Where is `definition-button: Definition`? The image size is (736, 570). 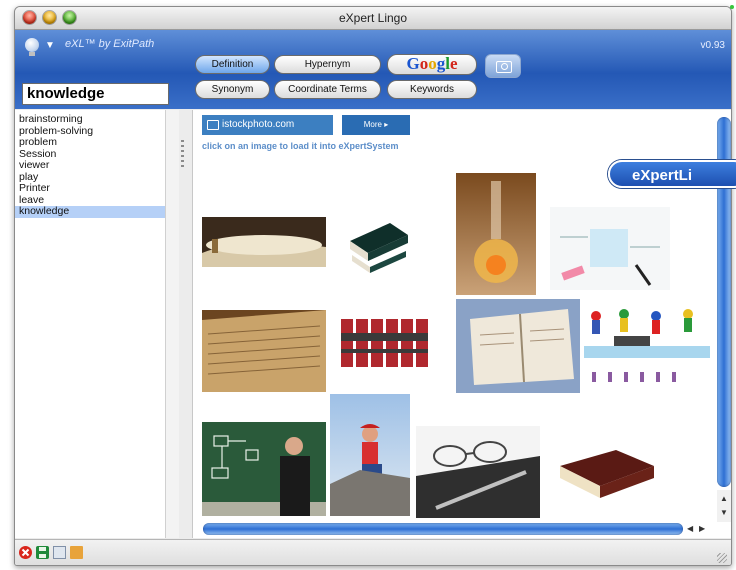
definition-button: Definition is located at coordinates (232, 64).